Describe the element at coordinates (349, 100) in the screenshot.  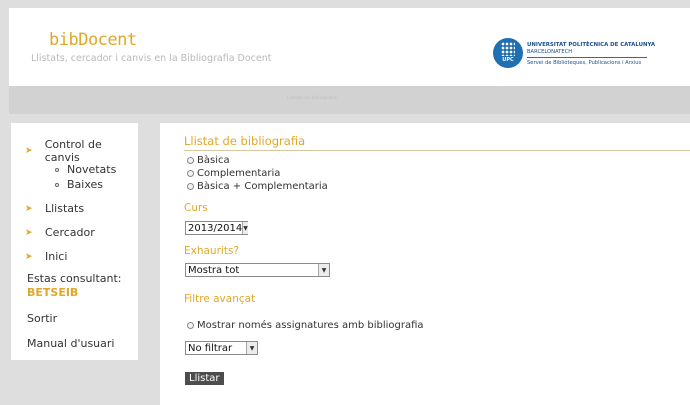
I see `breadcrumb-strip: Llistats de bibliografia` at that location.